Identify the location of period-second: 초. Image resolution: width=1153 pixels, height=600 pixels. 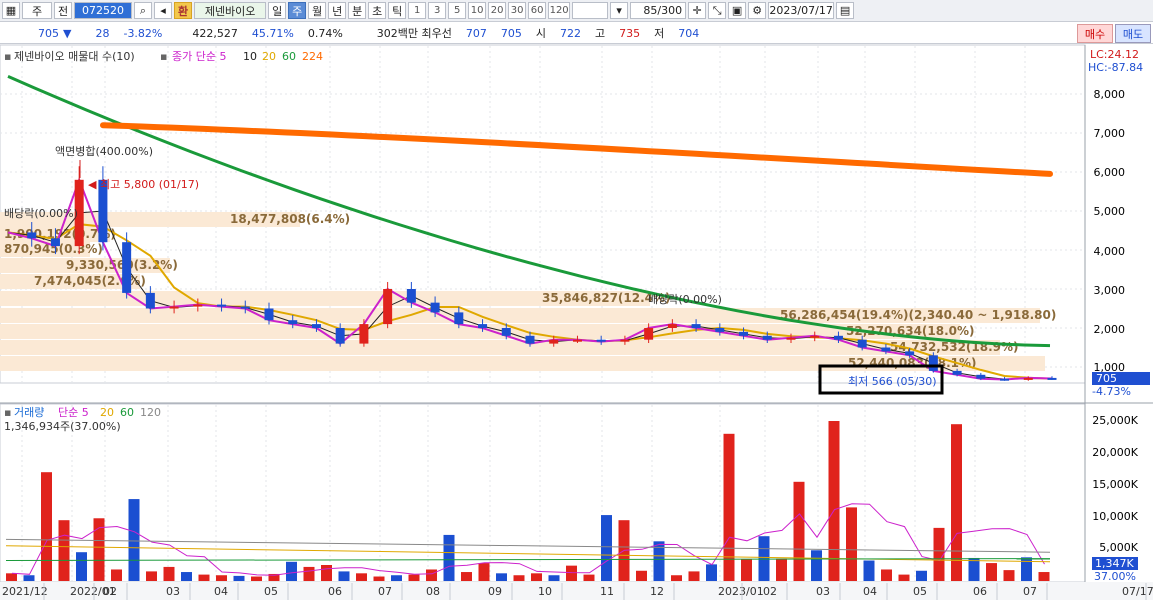
(377, 10).